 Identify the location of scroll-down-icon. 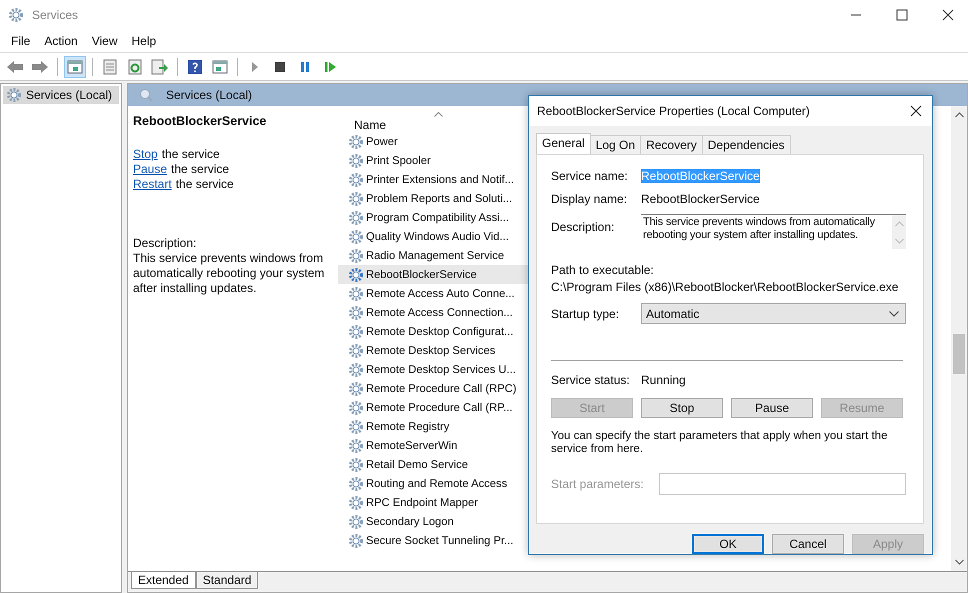
(959, 562).